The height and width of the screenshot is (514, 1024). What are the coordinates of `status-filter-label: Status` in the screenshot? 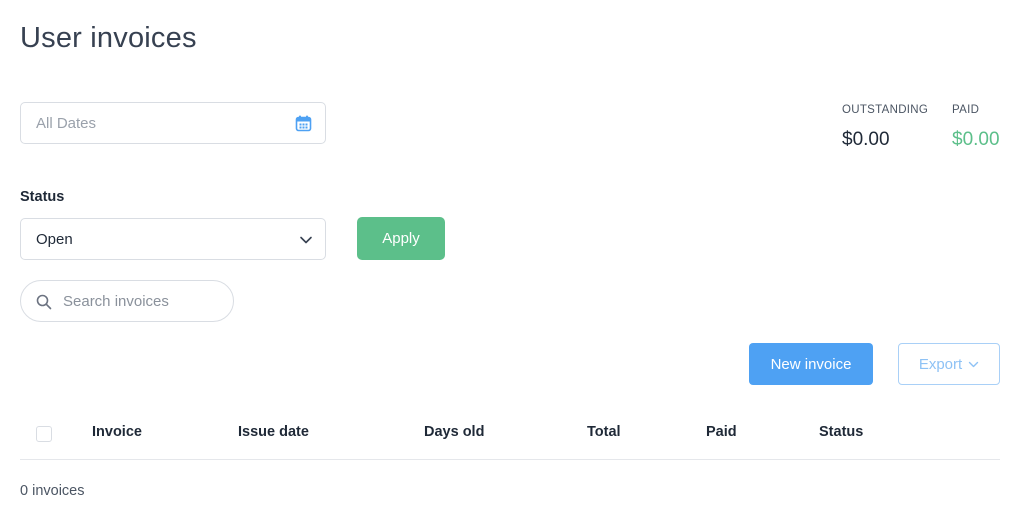 It's located at (42, 197).